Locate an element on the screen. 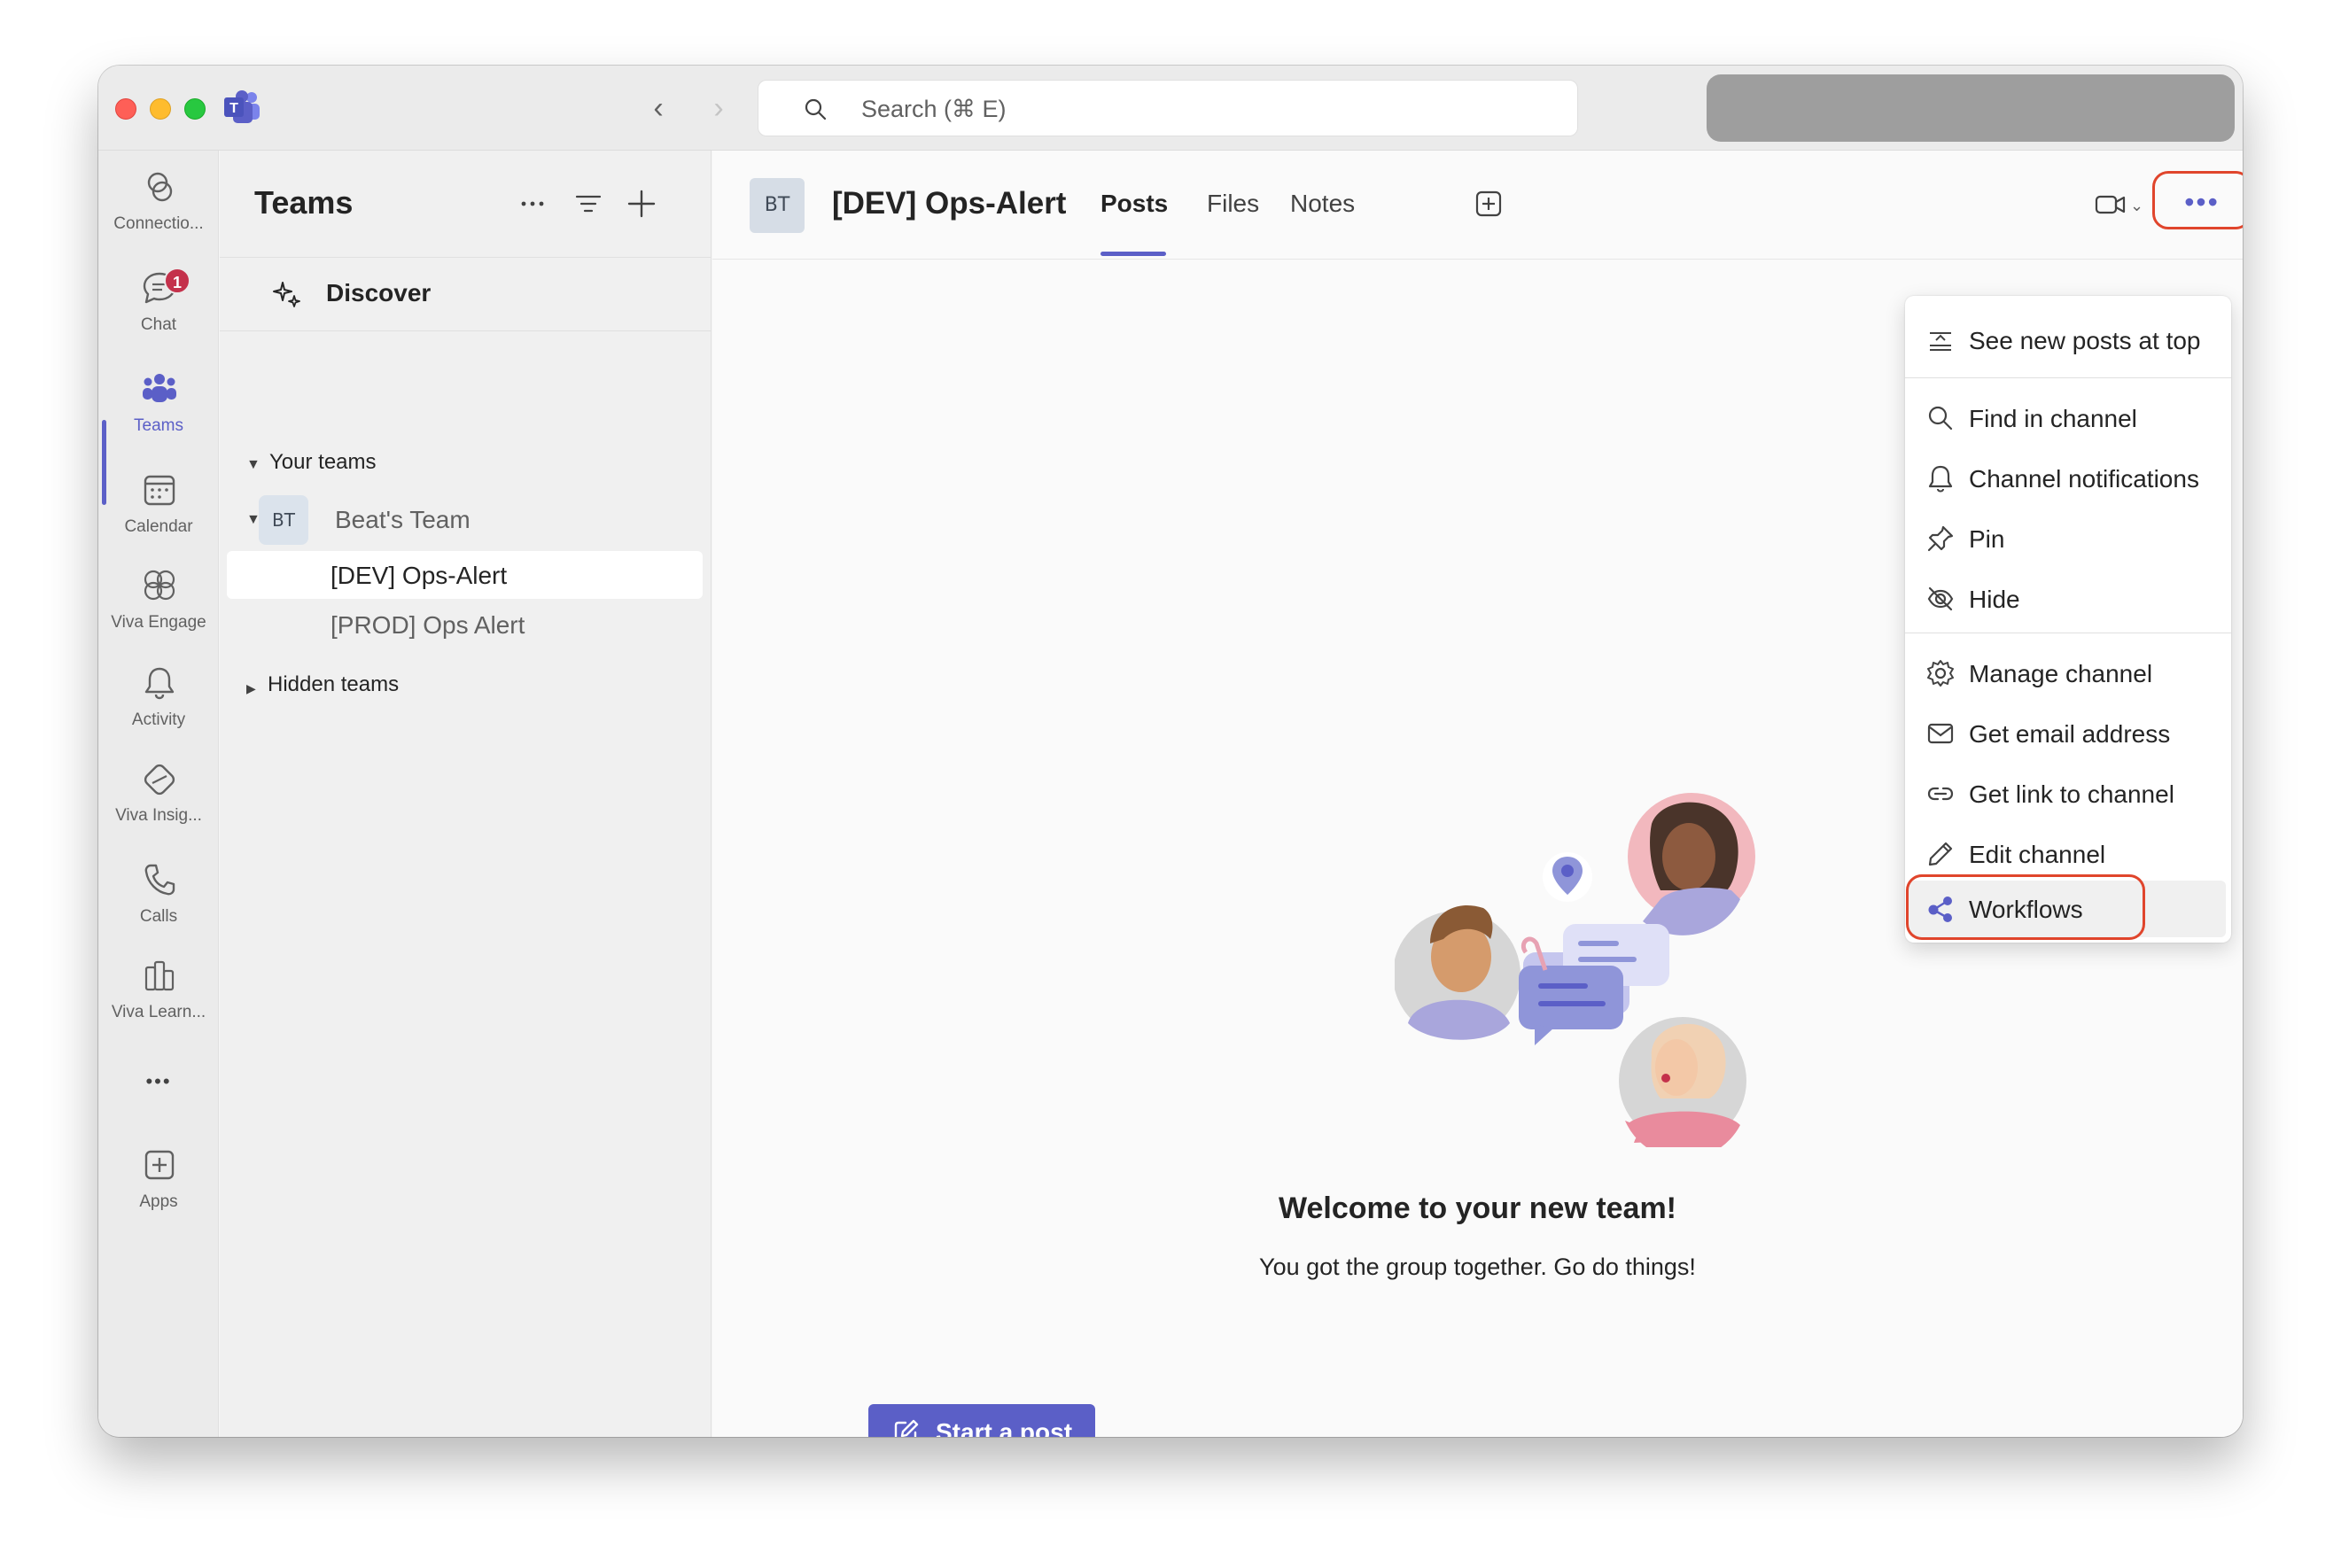 The image size is (2341, 1568). search-input: Search (⌘ E) is located at coordinates (1168, 108).